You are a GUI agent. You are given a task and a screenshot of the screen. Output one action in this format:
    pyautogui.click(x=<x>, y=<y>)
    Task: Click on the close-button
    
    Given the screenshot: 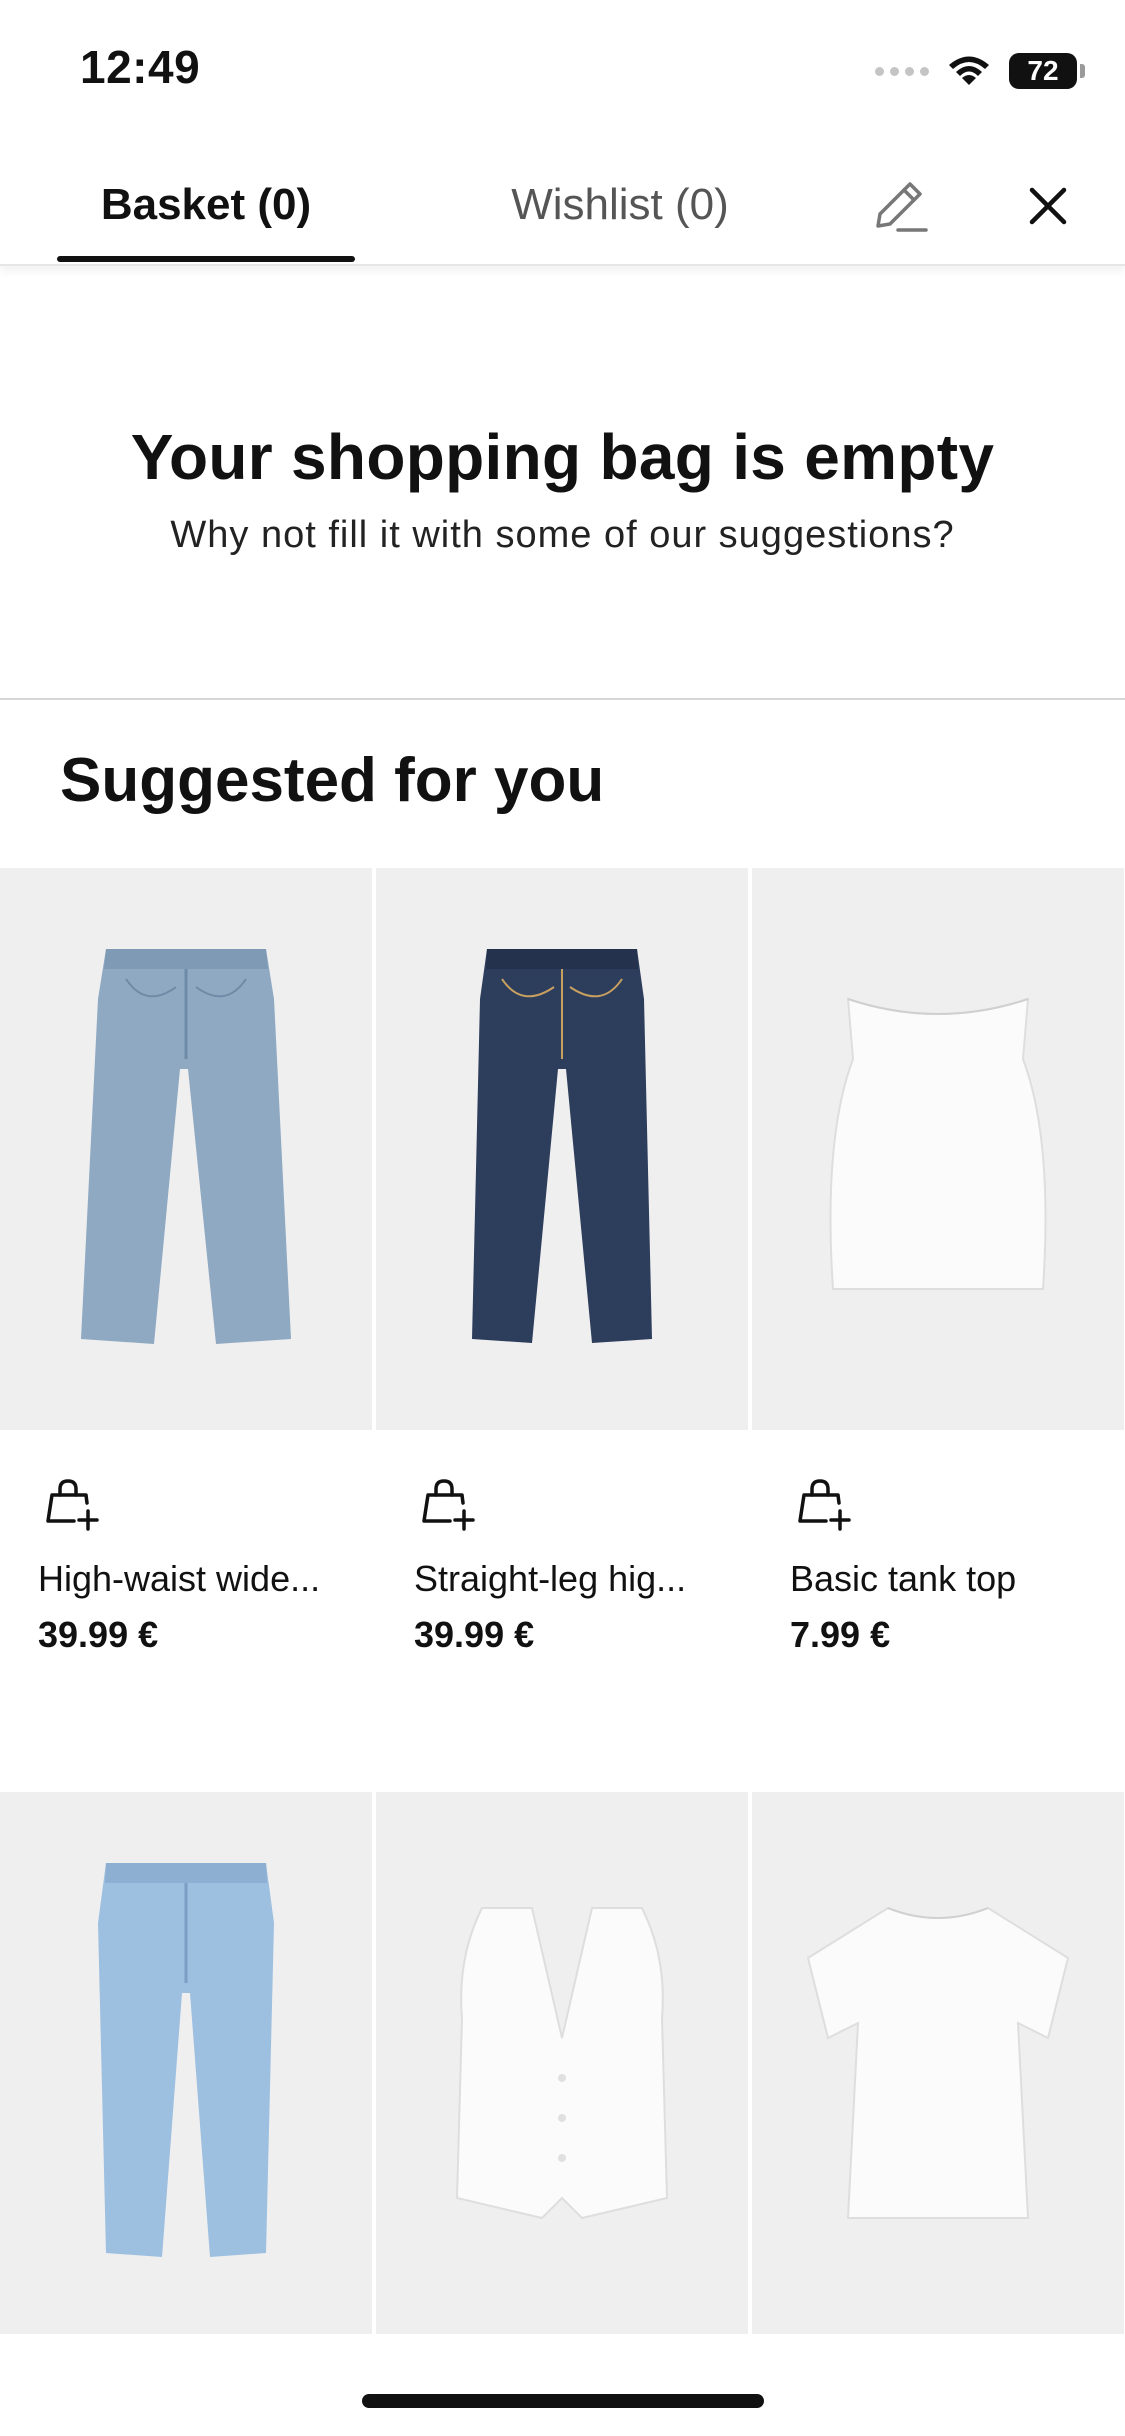 What is the action you would take?
    pyautogui.click(x=1048, y=206)
    